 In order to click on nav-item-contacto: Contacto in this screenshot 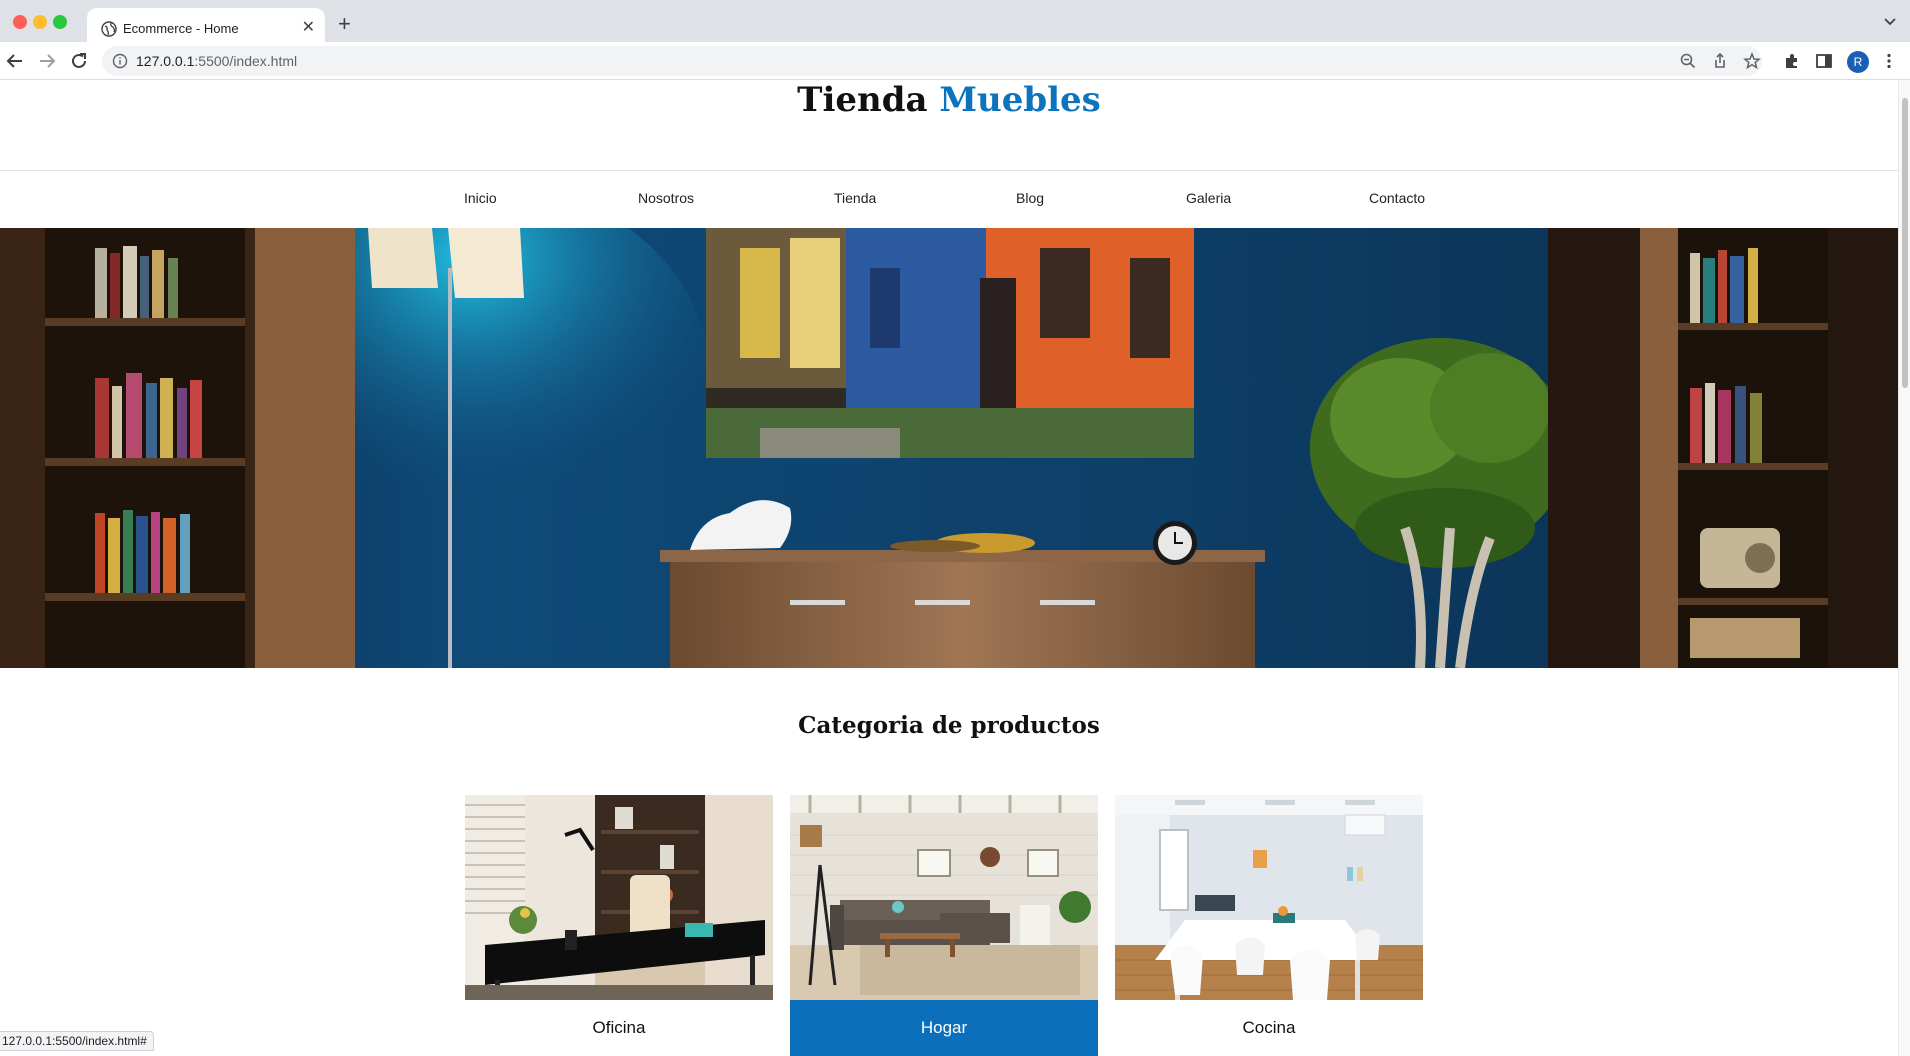, I will do `click(1397, 198)`.